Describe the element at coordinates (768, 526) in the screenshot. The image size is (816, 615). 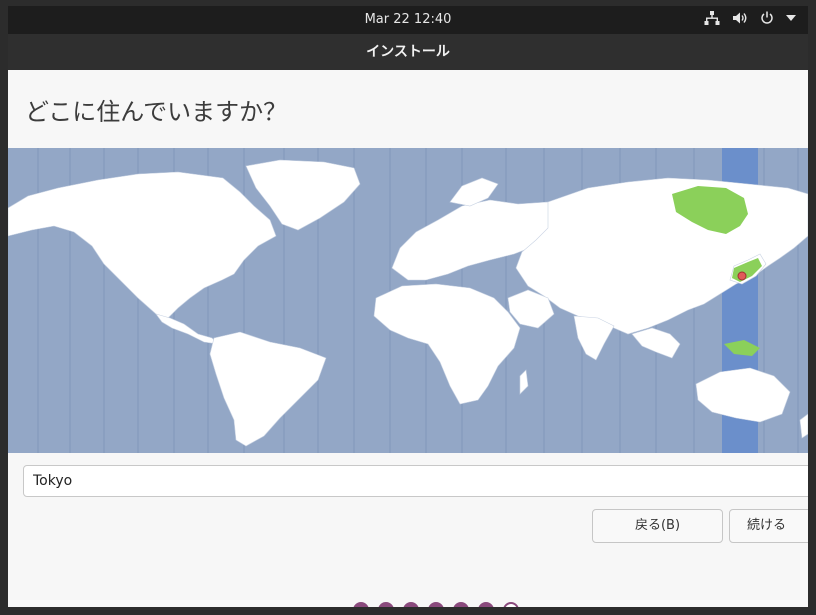
I see `continue-button: 続ける` at that location.